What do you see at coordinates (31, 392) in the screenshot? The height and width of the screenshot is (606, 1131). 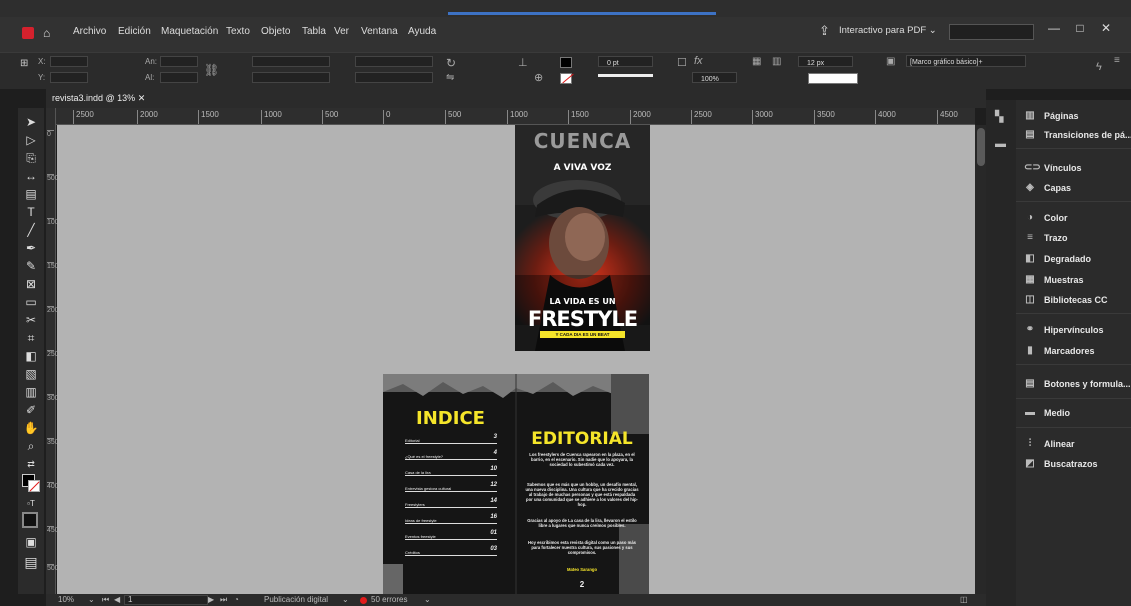 I see `note-tool-icon: ▥` at bounding box center [31, 392].